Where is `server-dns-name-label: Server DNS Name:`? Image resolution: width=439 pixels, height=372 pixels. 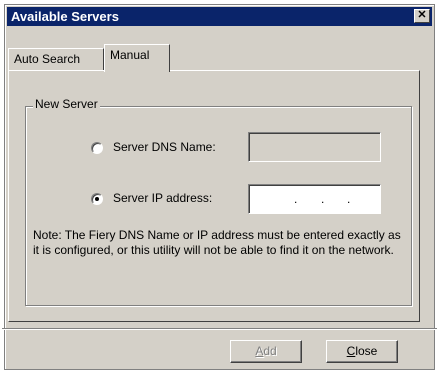
server-dns-name-label: Server DNS Name: is located at coordinates (164, 147).